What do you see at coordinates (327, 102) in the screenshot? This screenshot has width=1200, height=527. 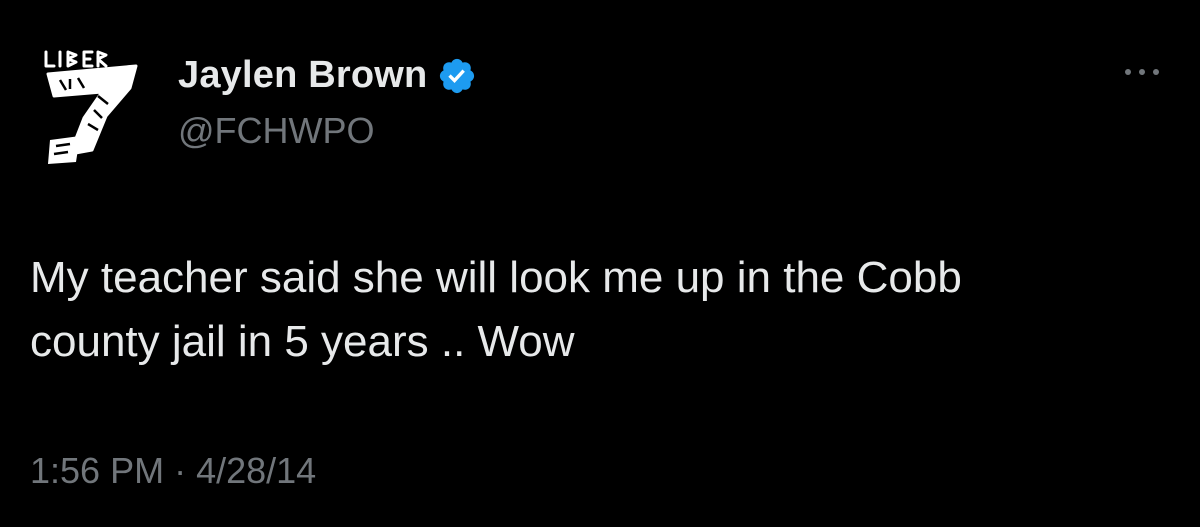 I see `author-info: Jaylen Brown @FCHWPO` at bounding box center [327, 102].